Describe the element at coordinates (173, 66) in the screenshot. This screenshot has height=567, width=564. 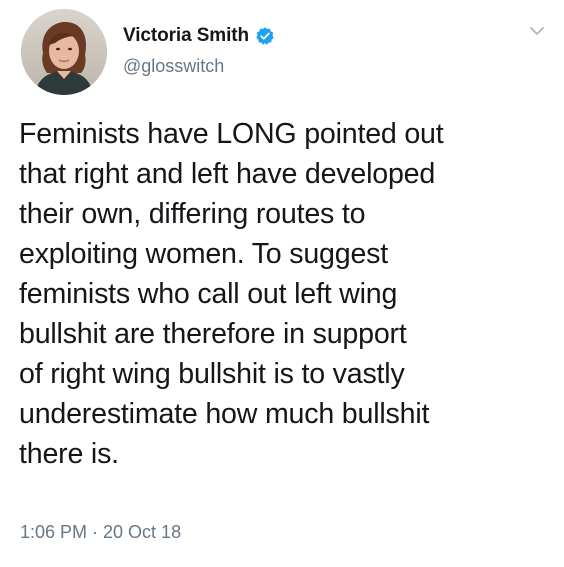
I see `user-handle: @glosswitch` at that location.